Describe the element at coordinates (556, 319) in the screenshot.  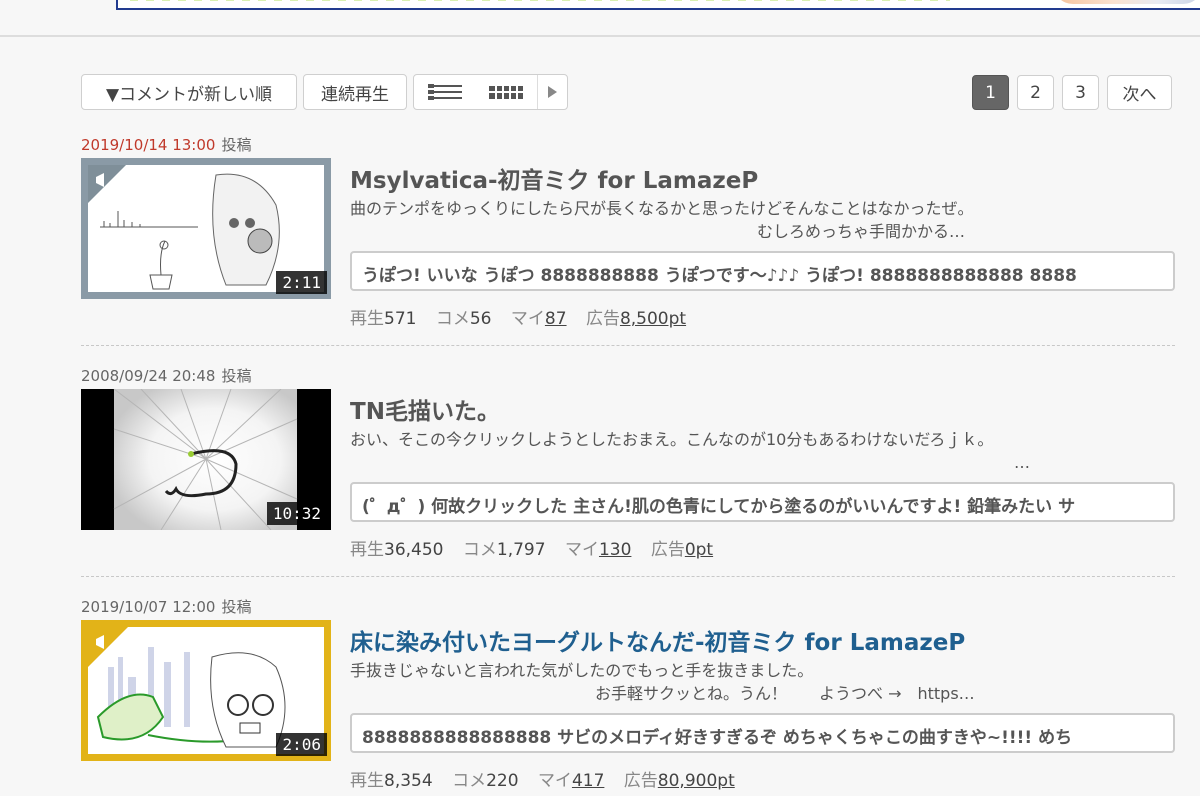
I see `mylist-count-link: 87` at that location.